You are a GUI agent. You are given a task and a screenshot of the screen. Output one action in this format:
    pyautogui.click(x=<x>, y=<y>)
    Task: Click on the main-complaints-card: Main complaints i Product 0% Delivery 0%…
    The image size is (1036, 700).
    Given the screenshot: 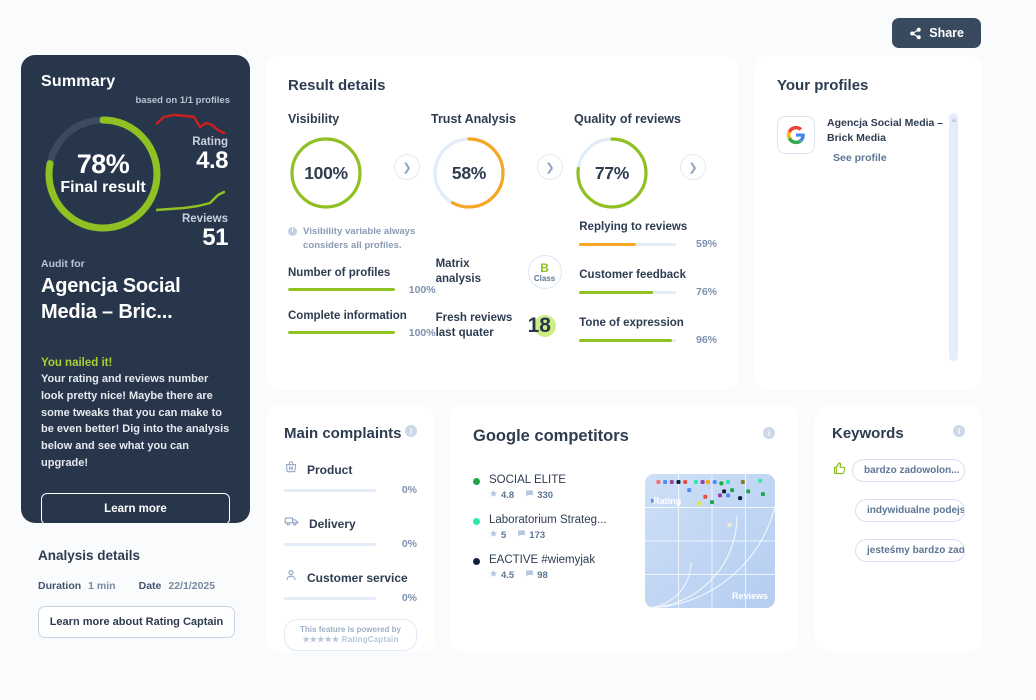 What is the action you would take?
    pyautogui.click(x=350, y=528)
    